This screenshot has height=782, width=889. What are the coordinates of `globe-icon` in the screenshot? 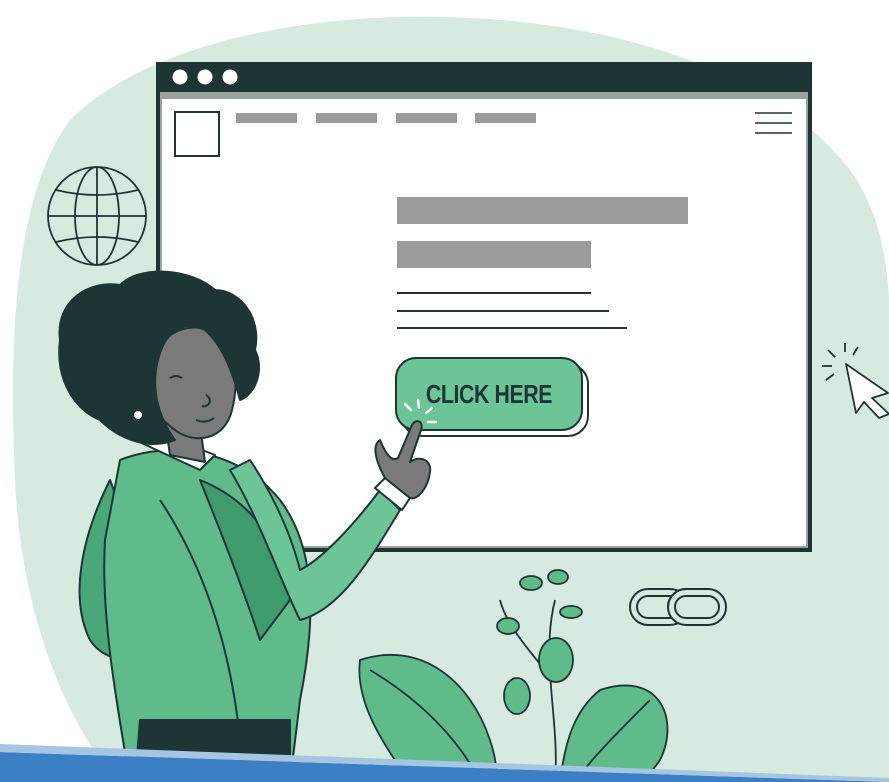 It's located at (97, 216).